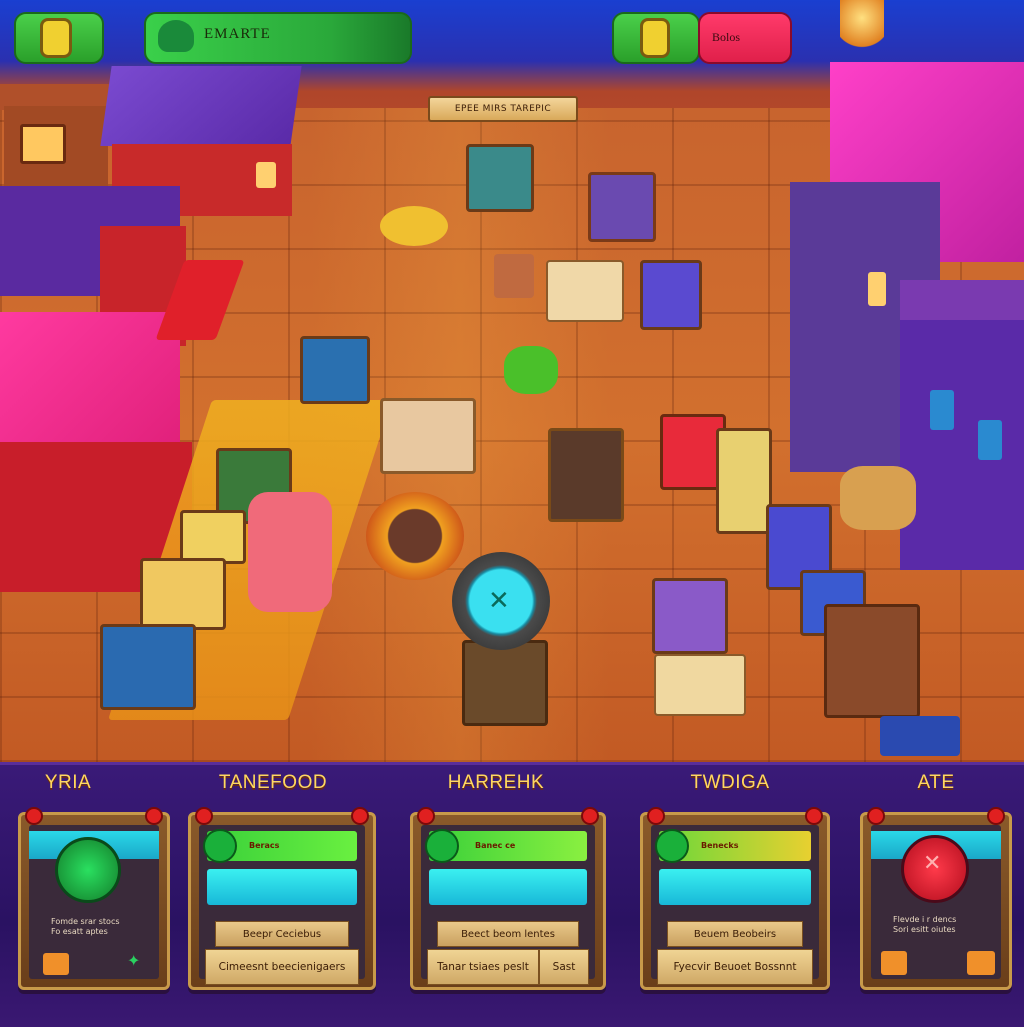 The width and height of the screenshot is (1024, 1027). Describe the element at coordinates (500, 178) in the screenshot. I see `board-top` at that location.